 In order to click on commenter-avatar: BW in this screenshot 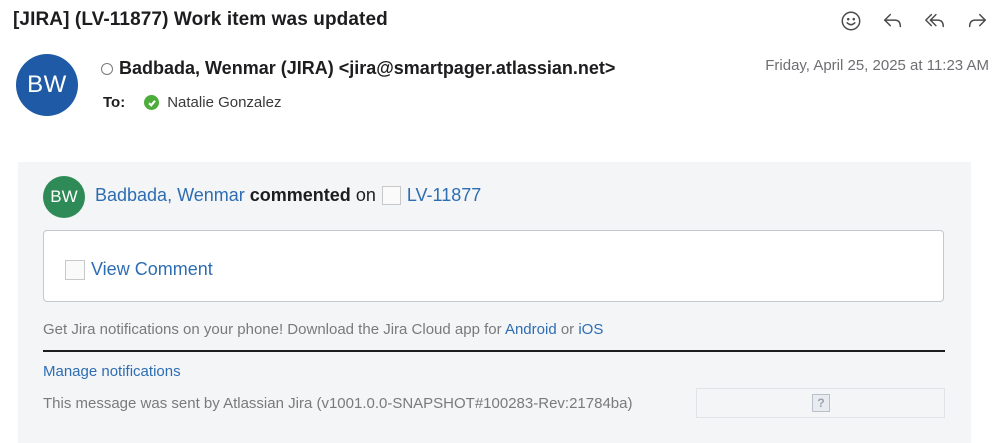, I will do `click(64, 197)`.